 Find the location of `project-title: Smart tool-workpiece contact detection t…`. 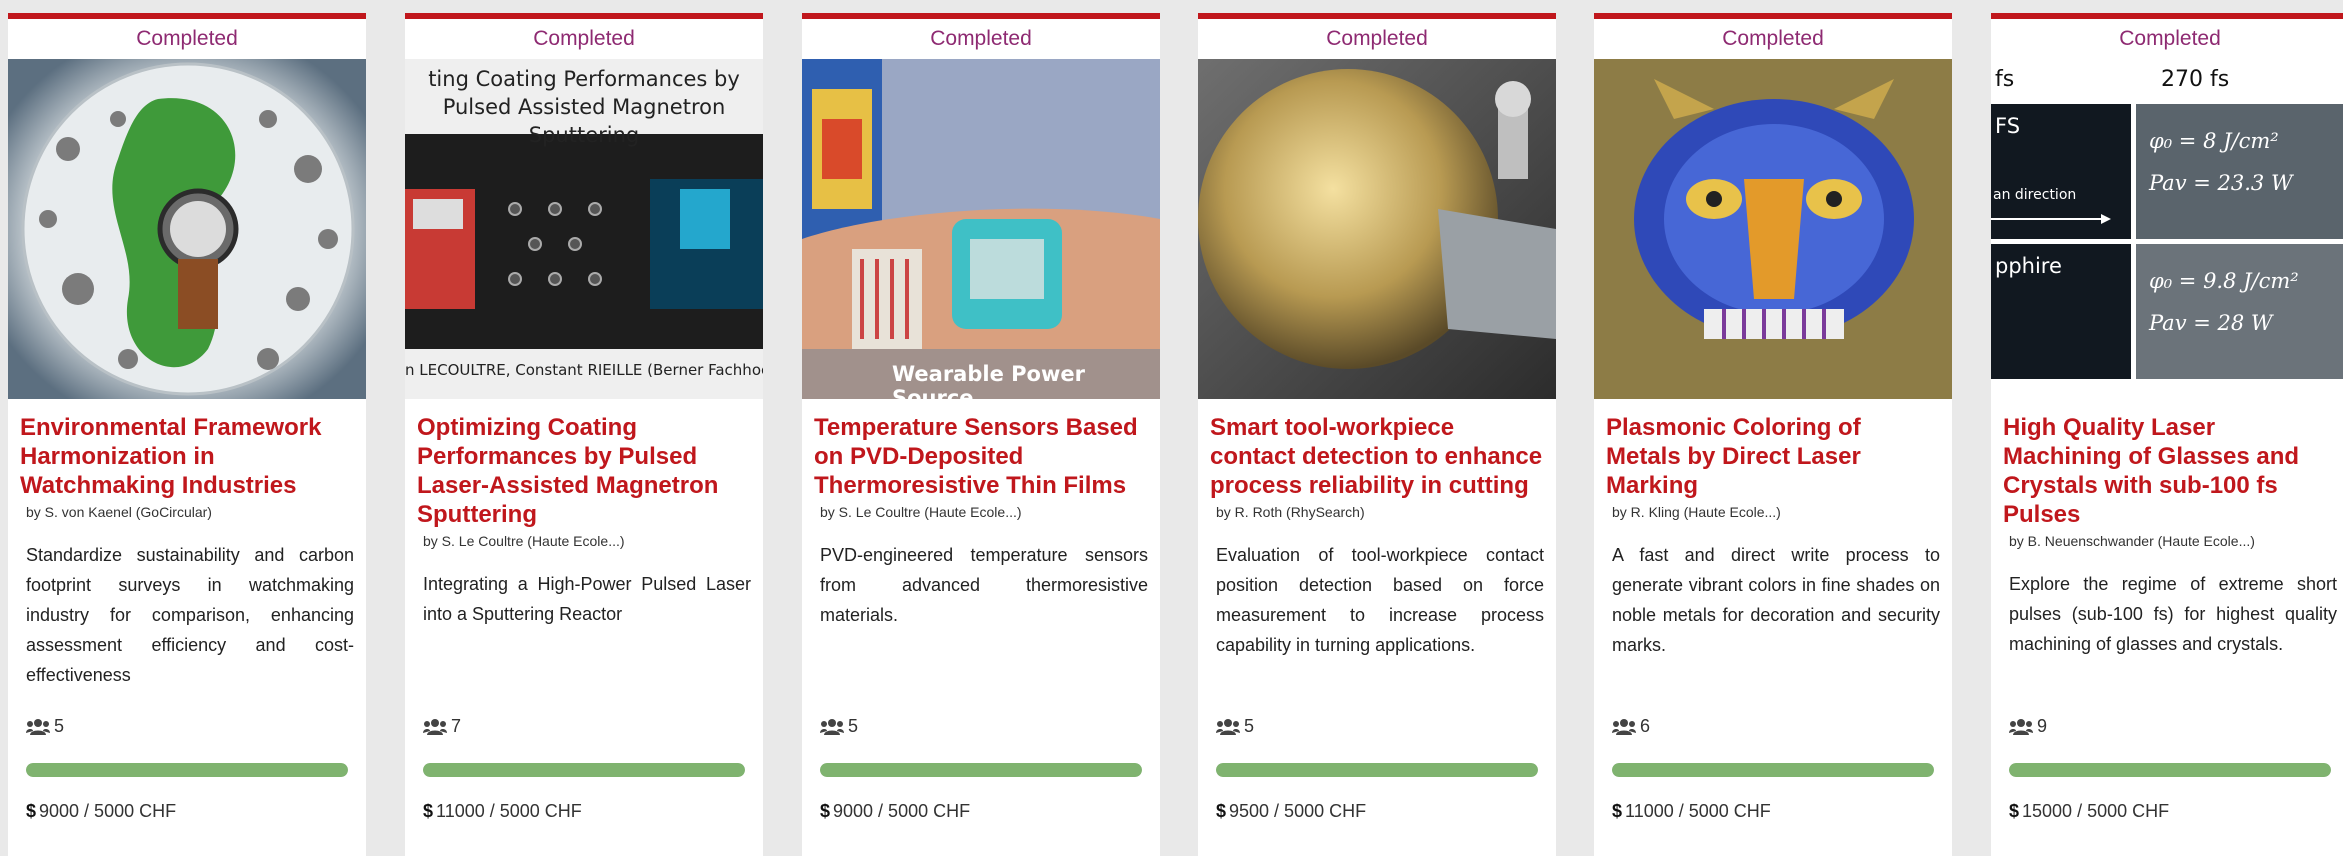

project-title: Smart tool-workpiece contact detection t… is located at coordinates (1377, 456).